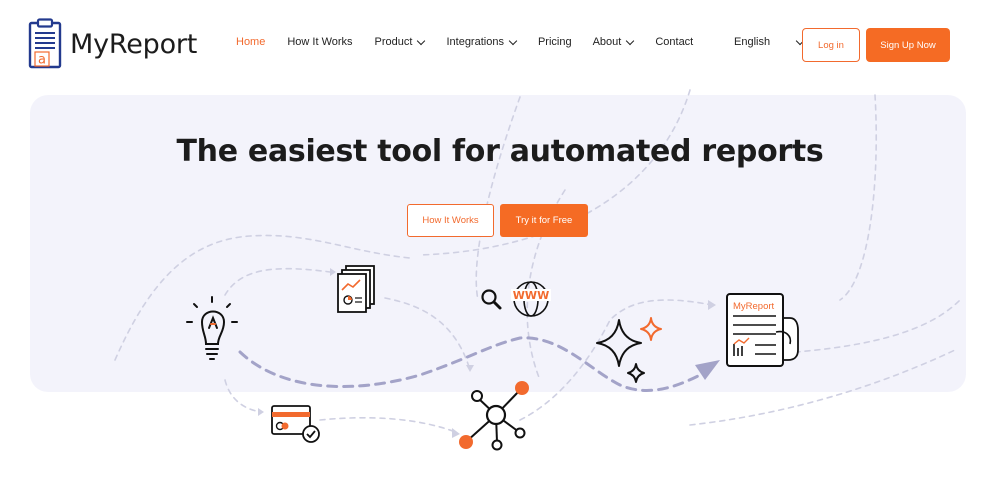  I want to click on nav-integrations-label: Integrations, so click(475, 42).